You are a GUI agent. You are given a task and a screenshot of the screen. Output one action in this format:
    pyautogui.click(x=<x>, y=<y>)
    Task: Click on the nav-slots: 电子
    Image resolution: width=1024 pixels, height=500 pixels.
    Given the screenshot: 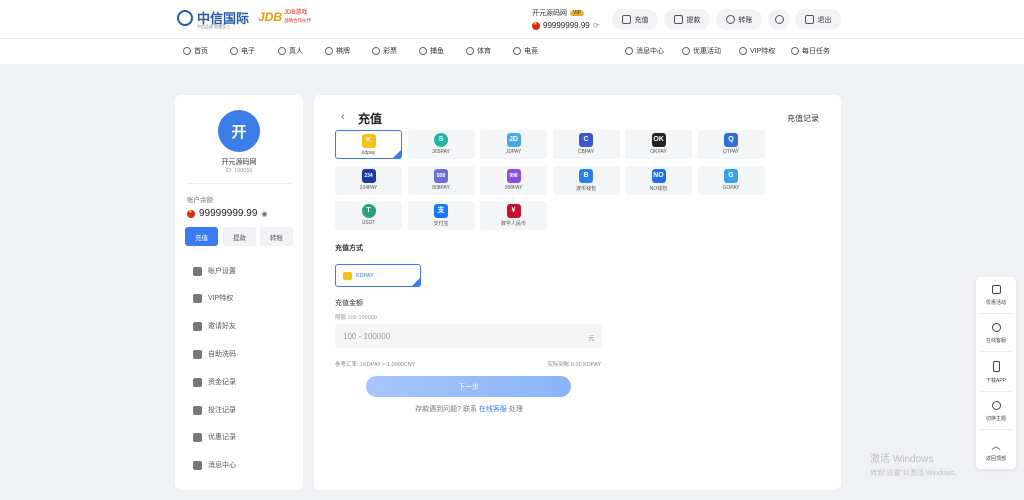 What is the action you would take?
    pyautogui.click(x=242, y=51)
    